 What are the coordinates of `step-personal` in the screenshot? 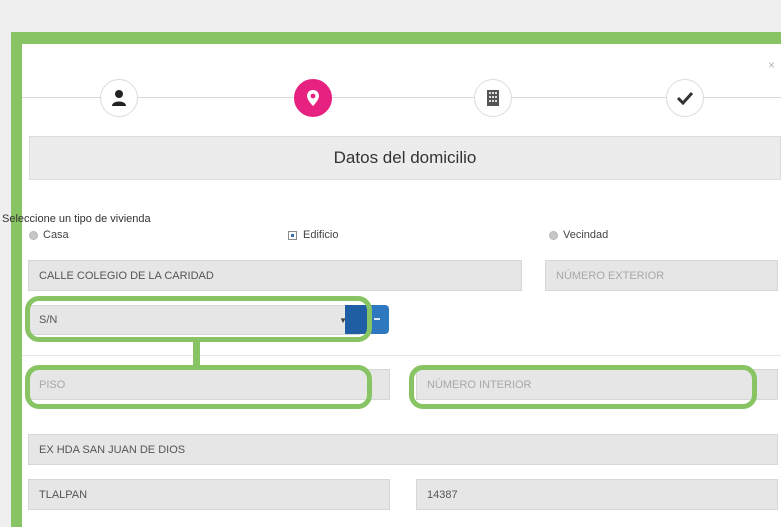 It's located at (119, 98).